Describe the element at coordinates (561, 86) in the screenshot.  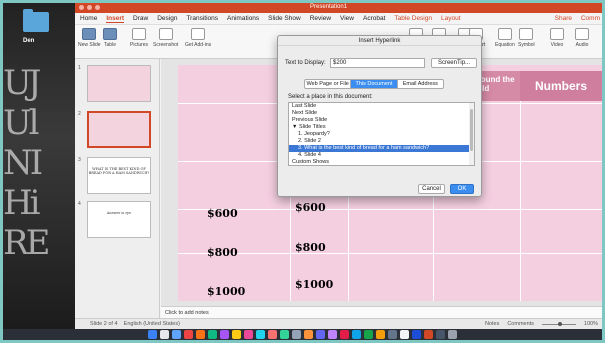
I see `category-header: Numbers` at that location.